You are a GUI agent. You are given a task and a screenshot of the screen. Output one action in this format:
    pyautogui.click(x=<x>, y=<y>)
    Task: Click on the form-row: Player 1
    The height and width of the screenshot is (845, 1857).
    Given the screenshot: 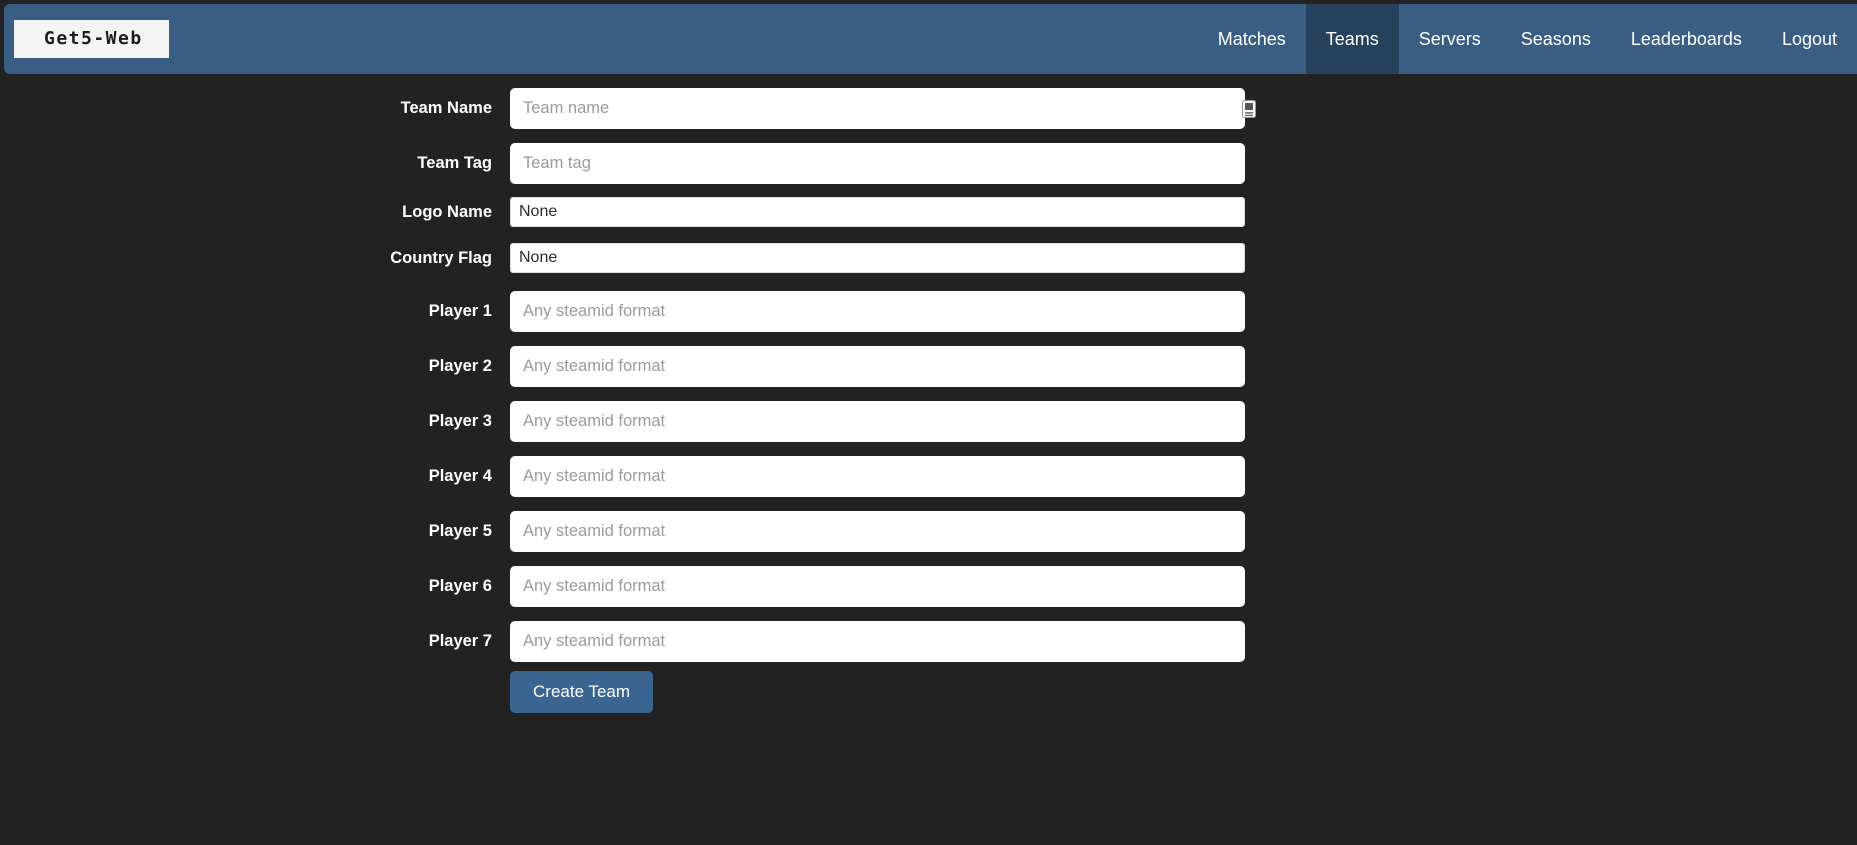 What is the action you would take?
    pyautogui.click(x=635, y=311)
    